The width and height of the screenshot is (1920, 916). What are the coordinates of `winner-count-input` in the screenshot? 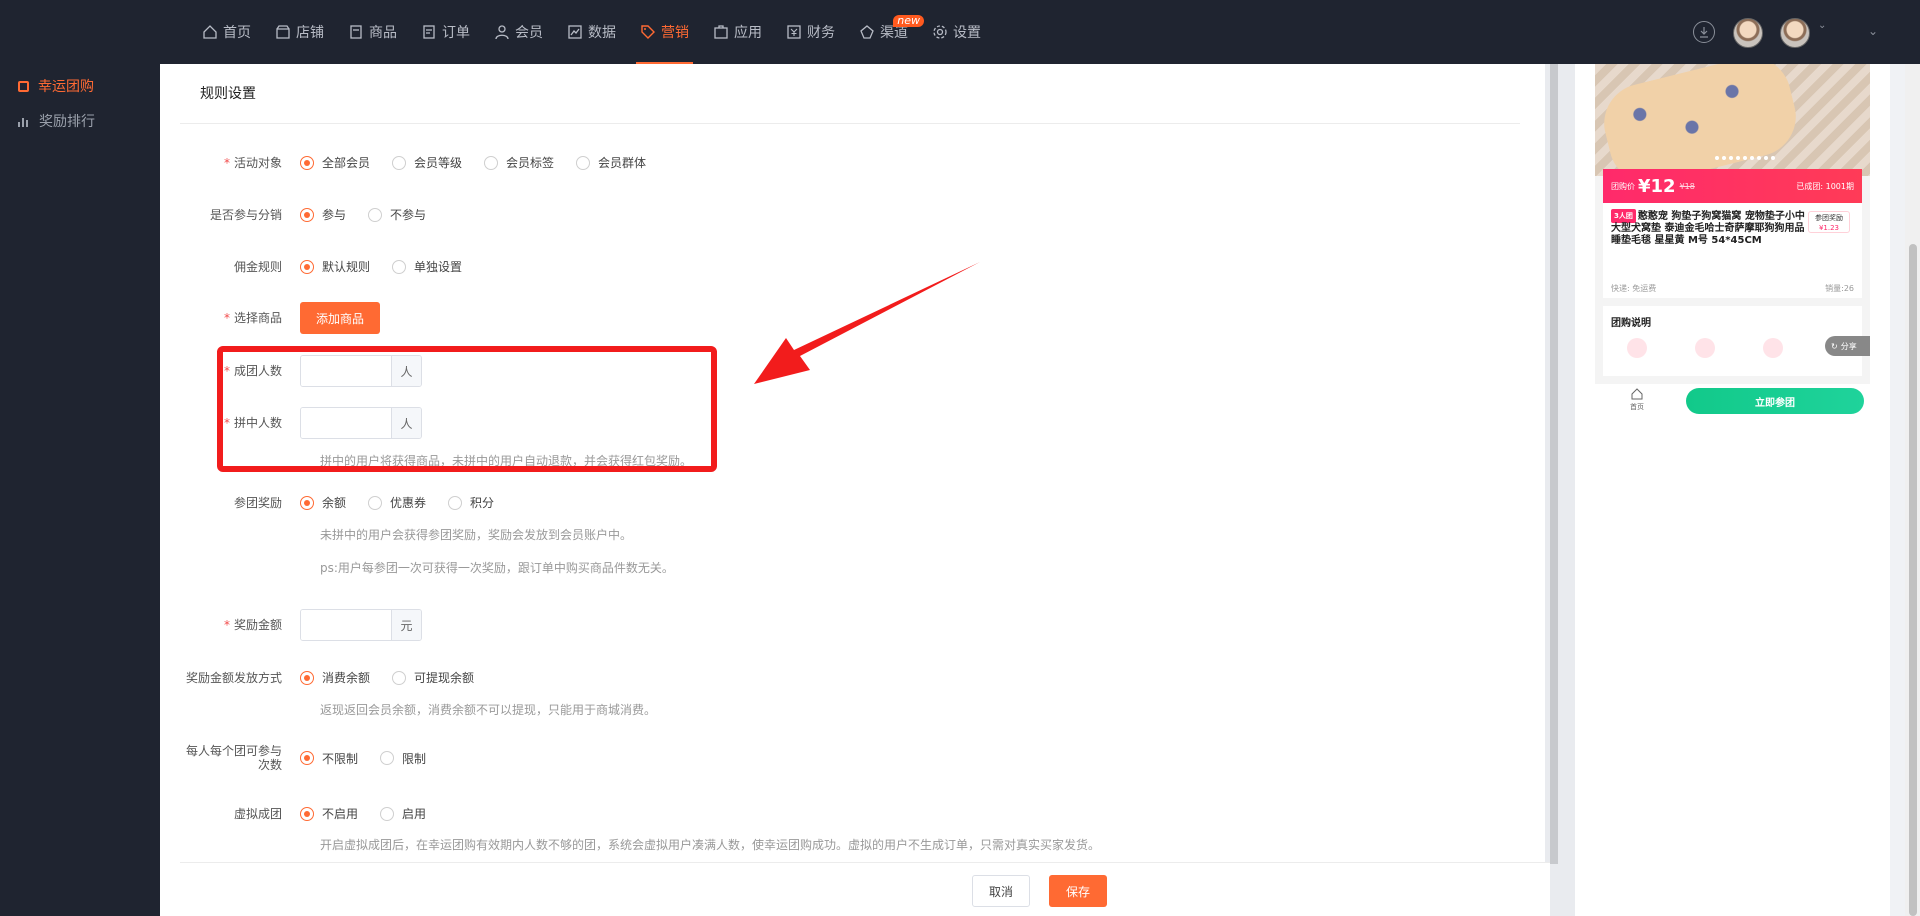 It's located at (346, 423).